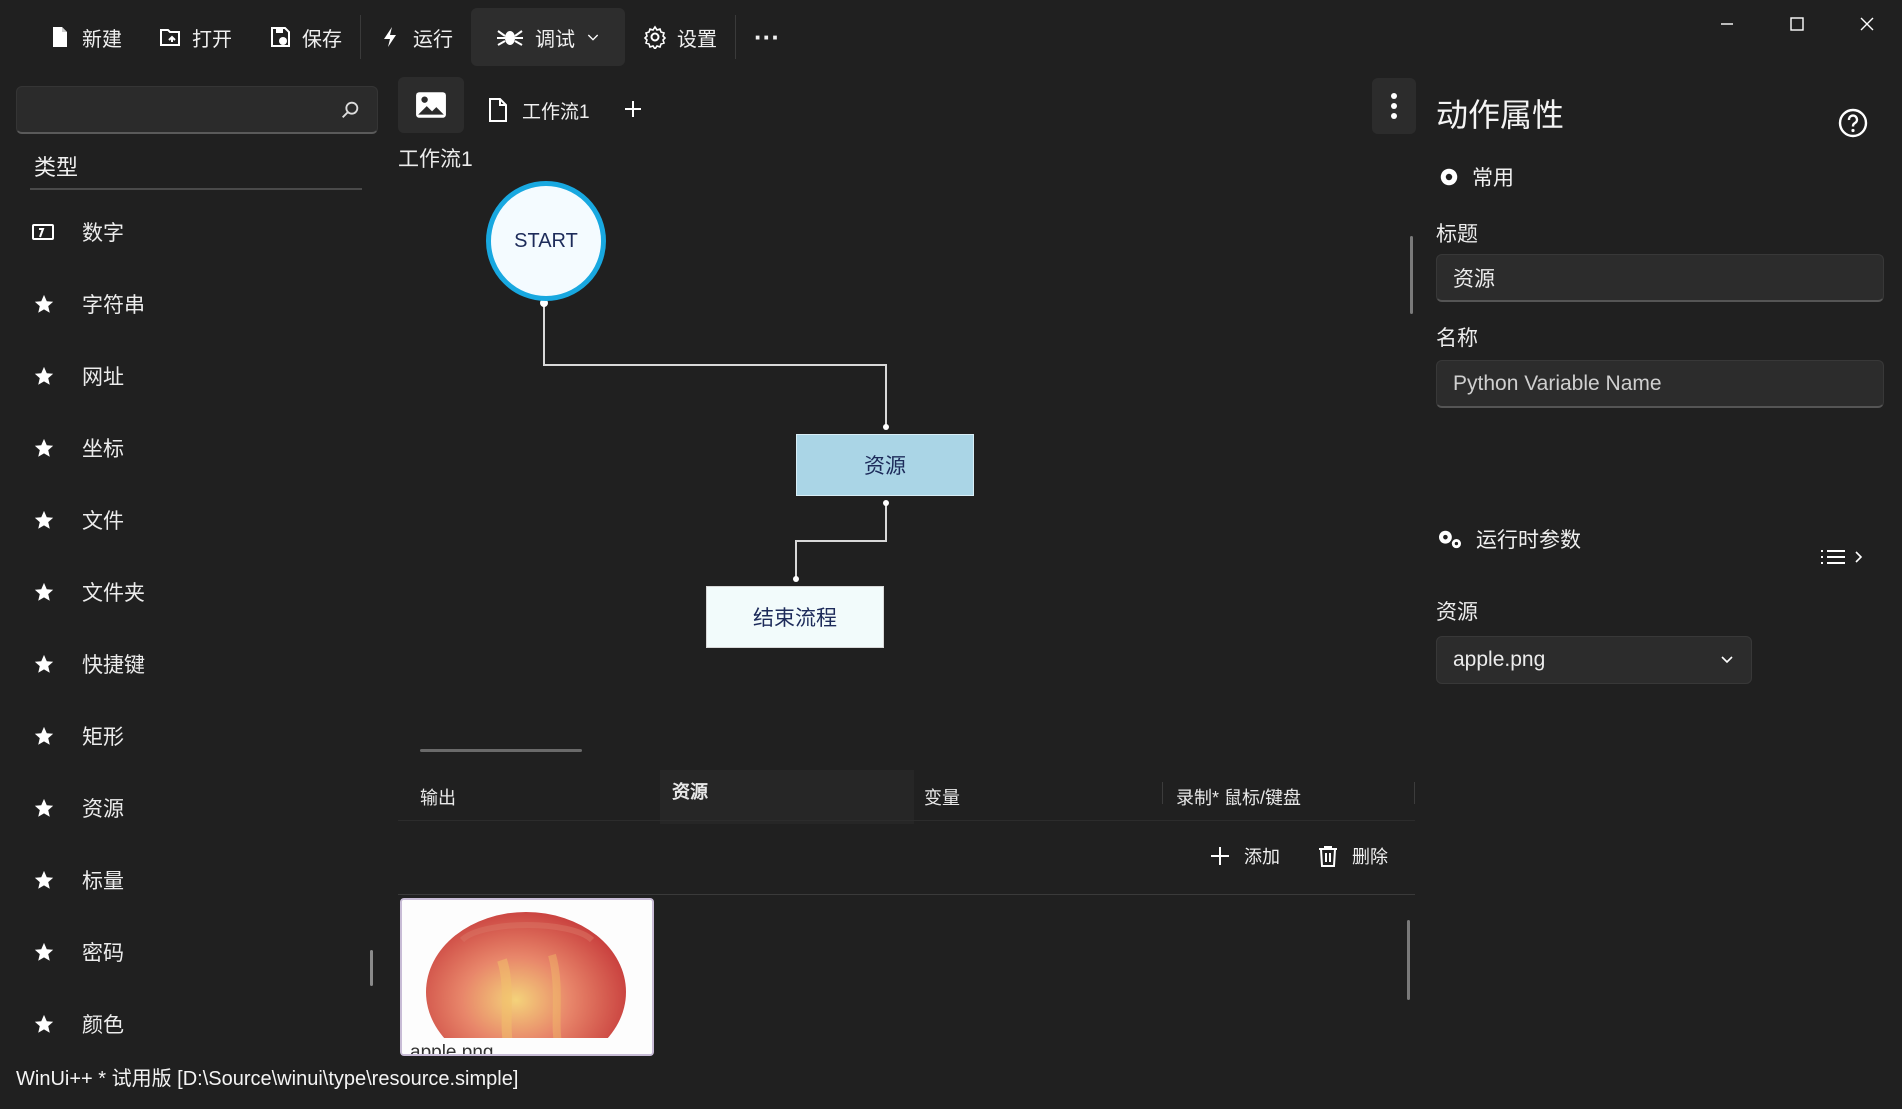  I want to click on type-item: 矩形, so click(77, 736).